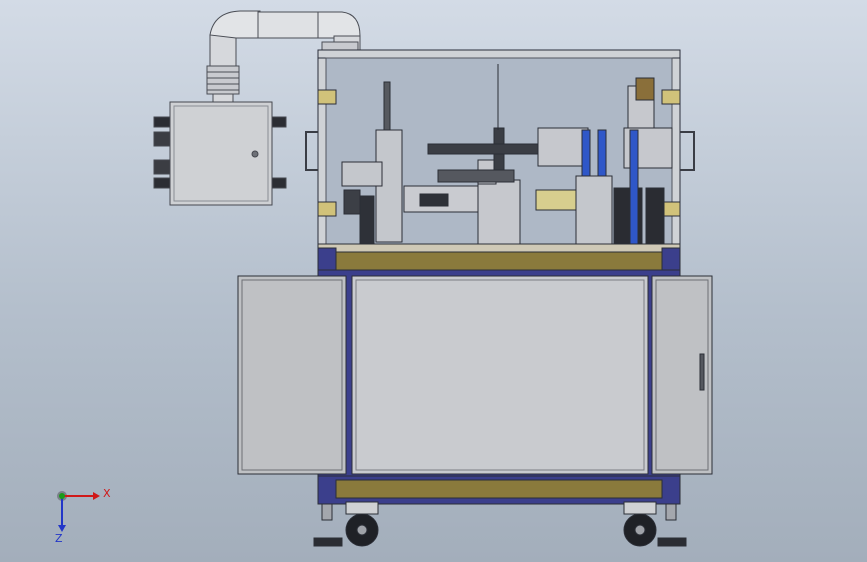 The height and width of the screenshot is (562, 867). I want to click on orientation-triad: X Z, so click(83, 516).